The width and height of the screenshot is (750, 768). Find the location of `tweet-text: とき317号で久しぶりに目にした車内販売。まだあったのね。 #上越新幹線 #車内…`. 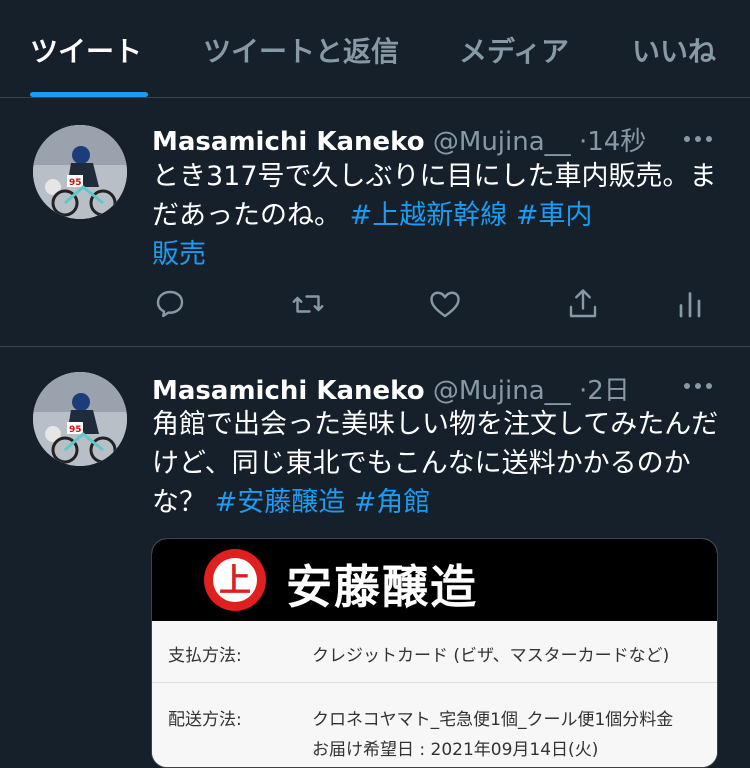

tweet-text: とき317号で久しぶりに目にした車内販売。まだあったのね。 #上越新幹線 #車内… is located at coordinates (437, 215).